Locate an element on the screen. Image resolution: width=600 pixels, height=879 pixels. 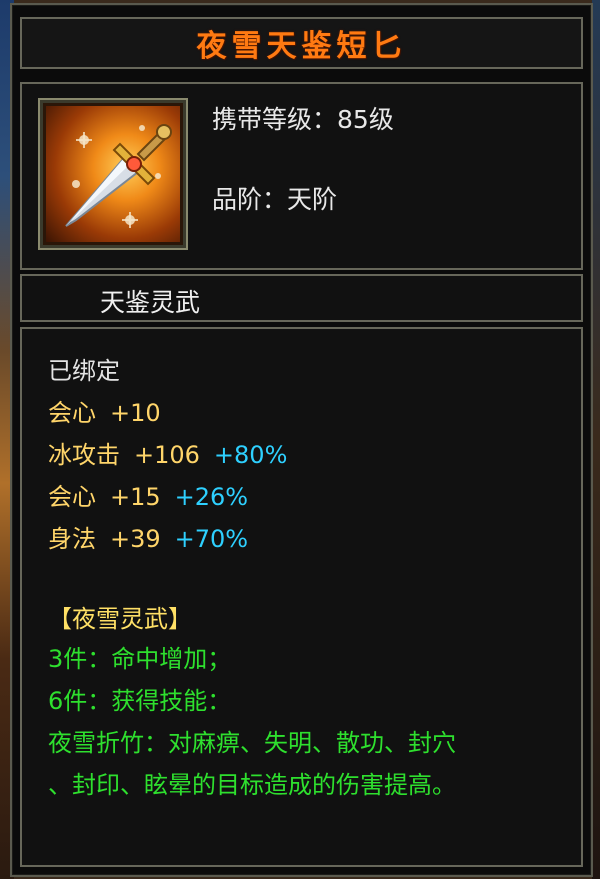
stat-base: +15 is located at coordinates (135, 497).